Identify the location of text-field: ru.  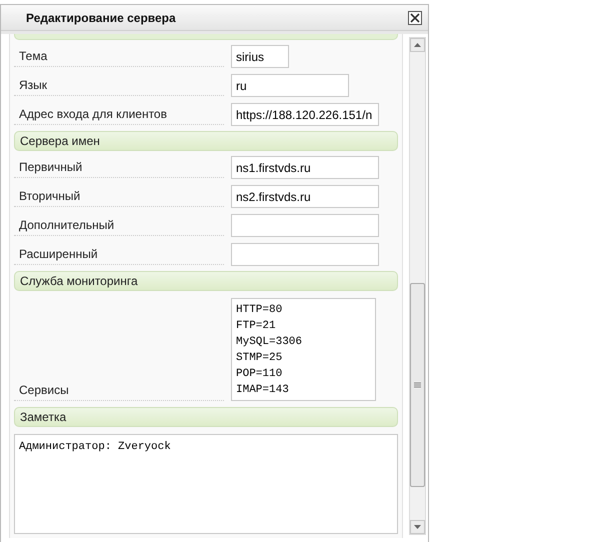
(290, 85).